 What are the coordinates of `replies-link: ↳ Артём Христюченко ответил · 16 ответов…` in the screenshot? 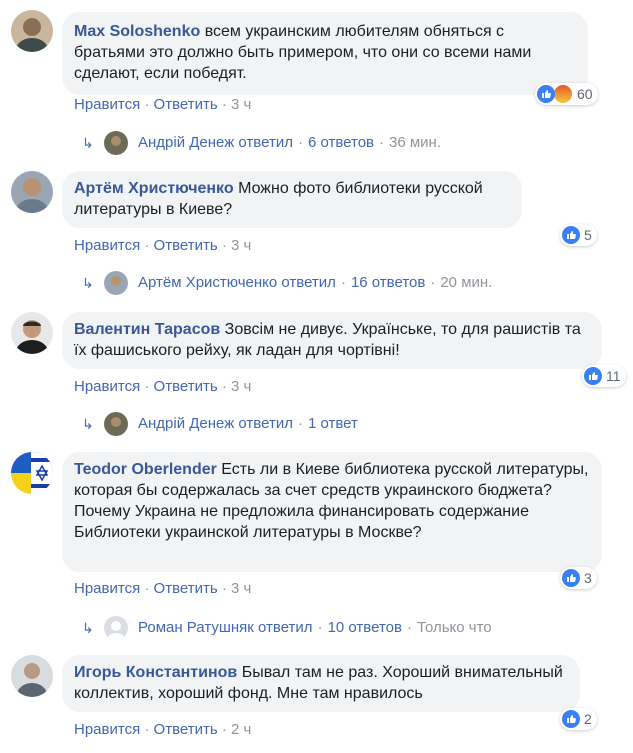 It's located at (287, 283).